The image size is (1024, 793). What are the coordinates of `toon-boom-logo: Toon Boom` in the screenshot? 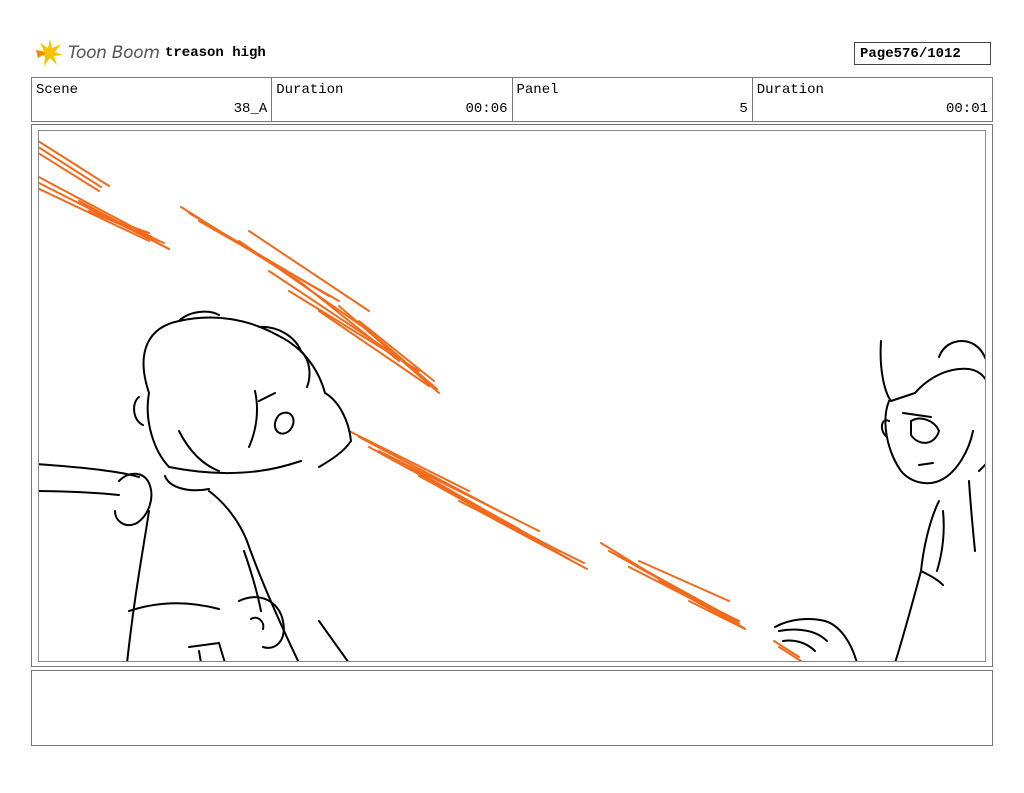 It's located at (97, 53).